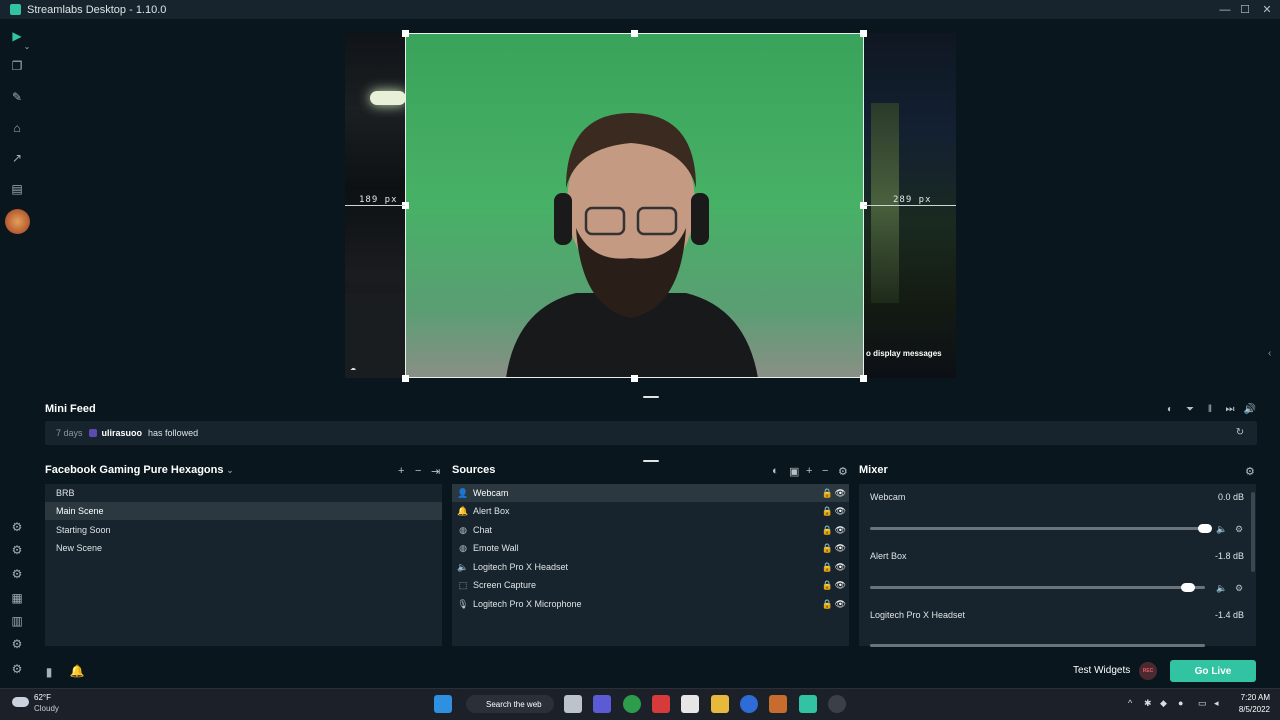  I want to click on task-view-icon, so click(573, 704).